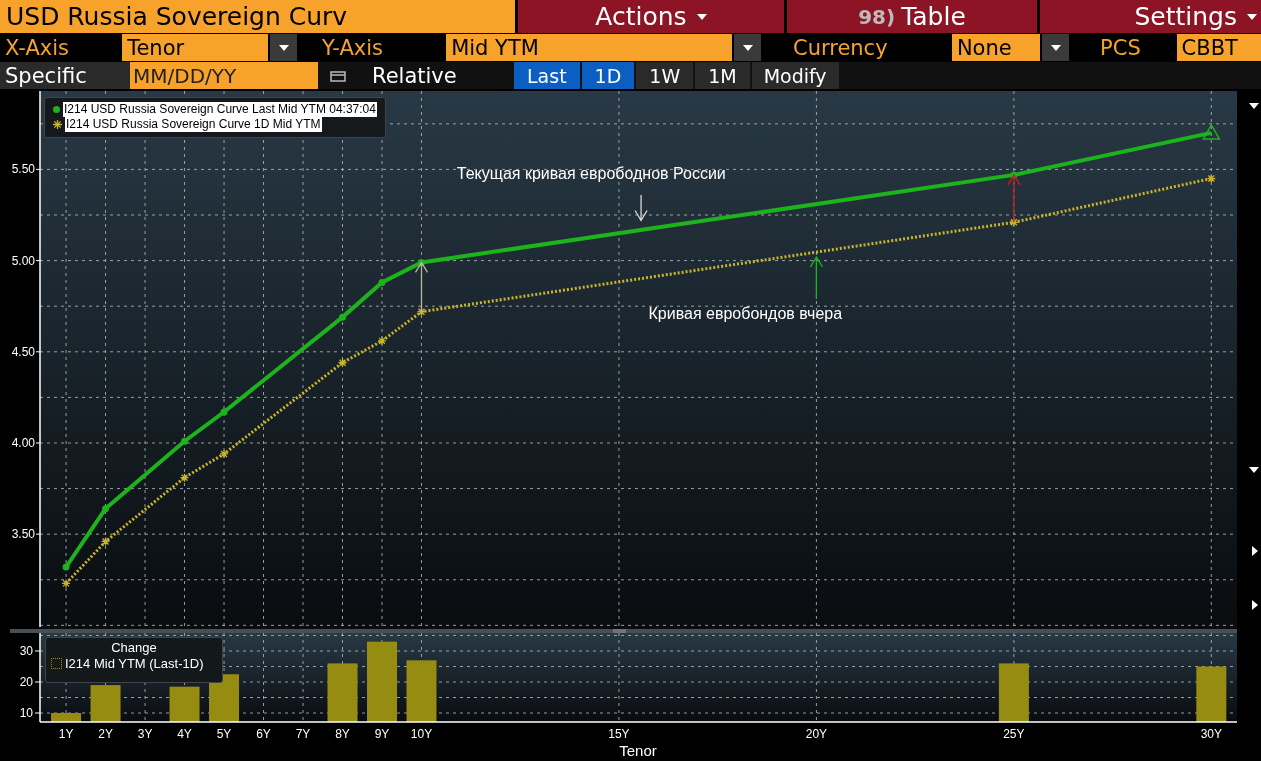 The image size is (1261, 761). What do you see at coordinates (745, 314) in the screenshot?
I see `annotation-label: Кривая евробондов вчера` at bounding box center [745, 314].